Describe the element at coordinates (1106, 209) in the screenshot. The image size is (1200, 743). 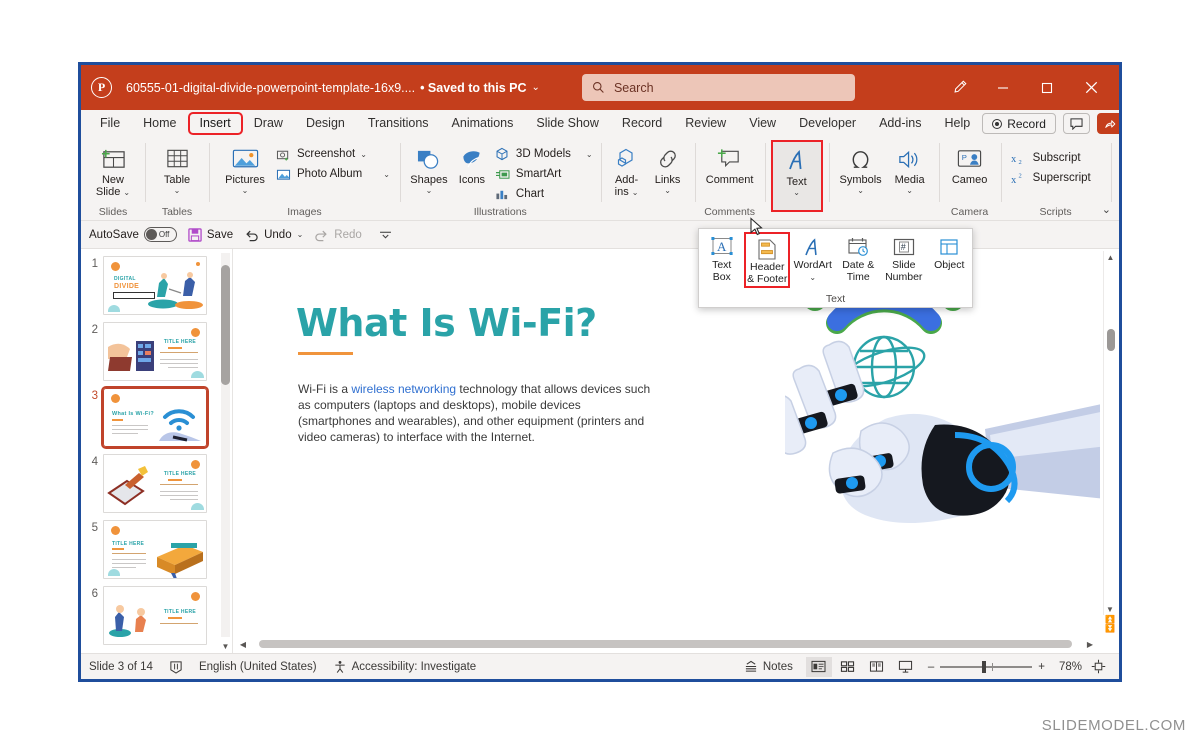
I see `collapse-ribbon-button: ⌄` at that location.